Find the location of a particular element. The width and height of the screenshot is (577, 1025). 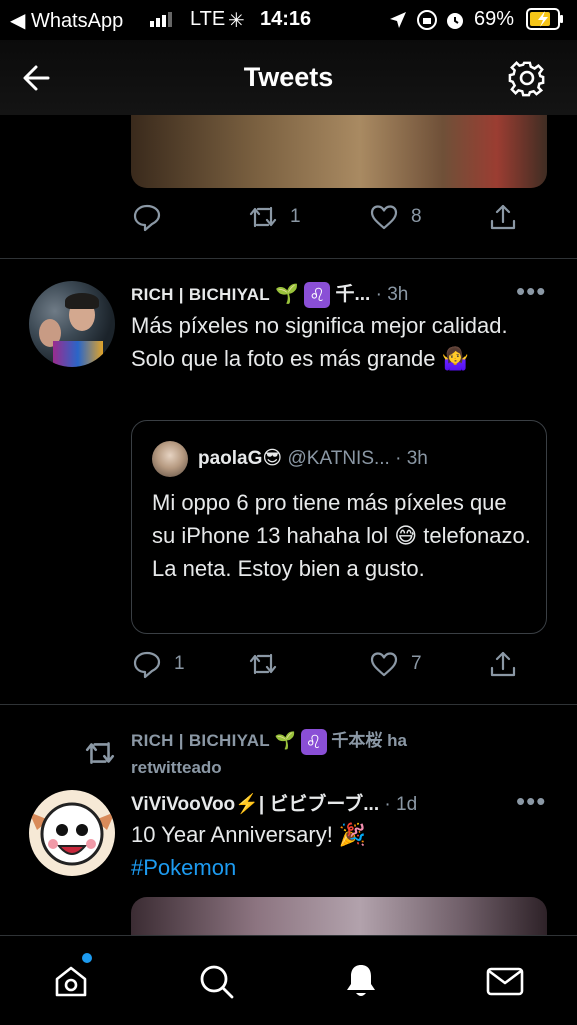

carrier-label: LTE is located at coordinates (208, 19).